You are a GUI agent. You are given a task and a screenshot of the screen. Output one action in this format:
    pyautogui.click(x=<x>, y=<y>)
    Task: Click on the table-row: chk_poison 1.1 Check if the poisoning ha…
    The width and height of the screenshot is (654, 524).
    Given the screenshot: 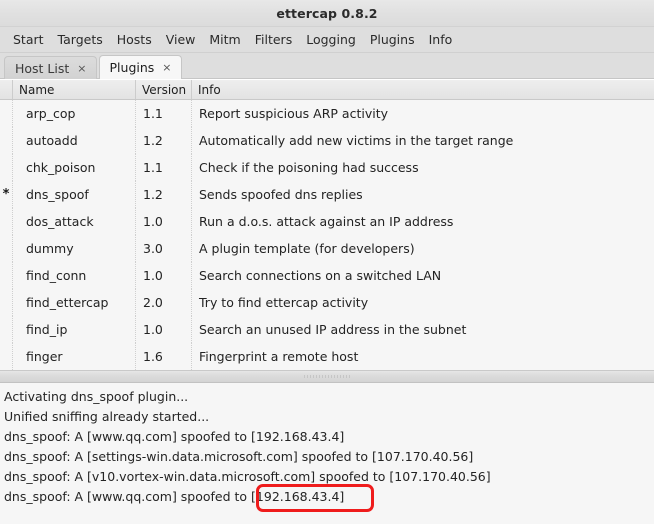 What is the action you would take?
    pyautogui.click(x=327, y=167)
    